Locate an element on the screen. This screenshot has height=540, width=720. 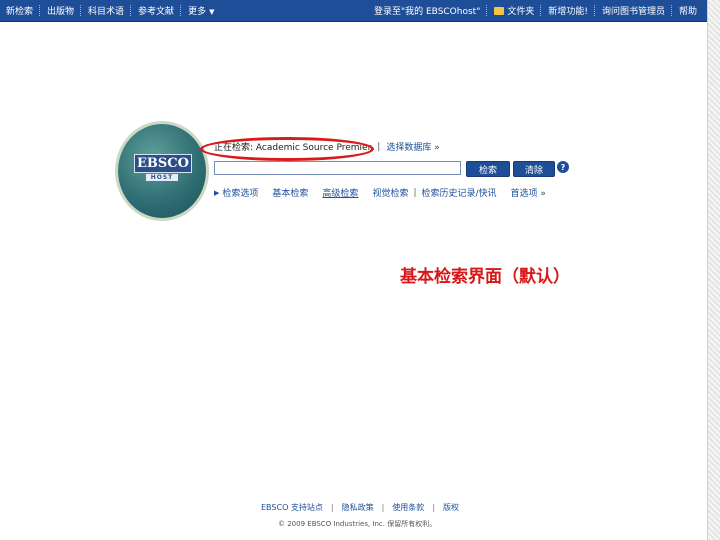
basic-search-link: 基本检索 is located at coordinates (290, 192).